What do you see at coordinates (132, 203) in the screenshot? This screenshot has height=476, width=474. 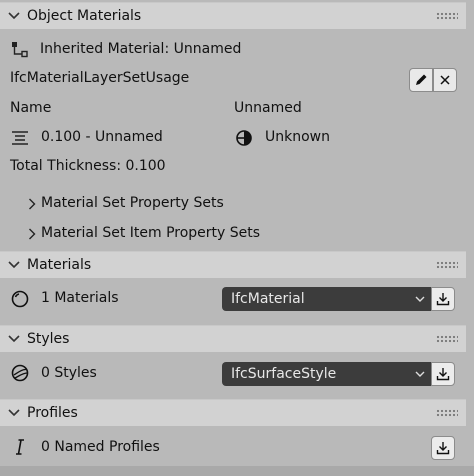 I see `material-set-property-sets-label: Material Set Property Sets` at bounding box center [132, 203].